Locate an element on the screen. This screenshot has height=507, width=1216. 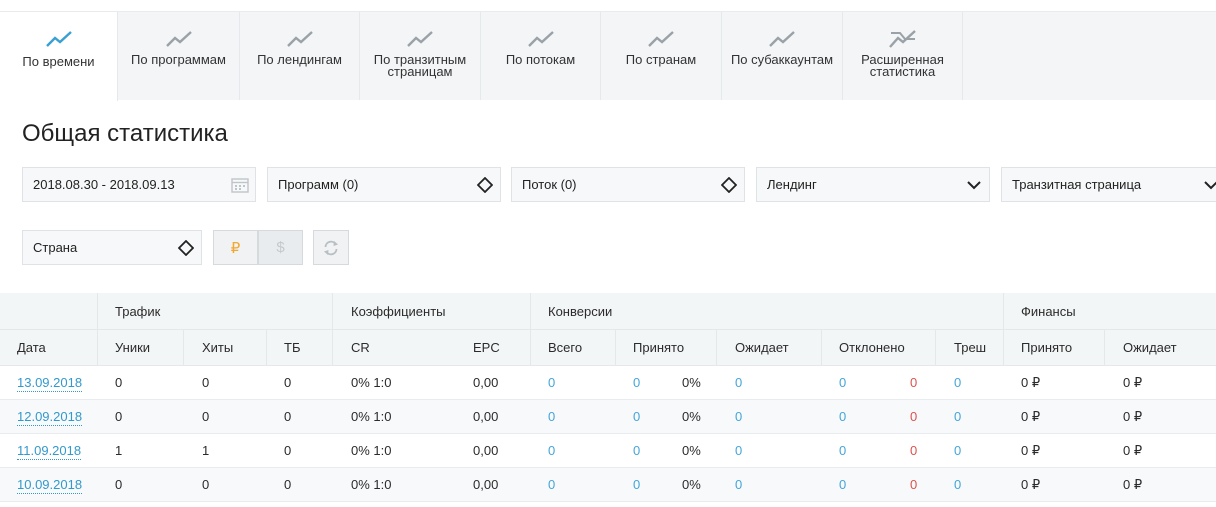
col-cr: CR is located at coordinates (360, 348).